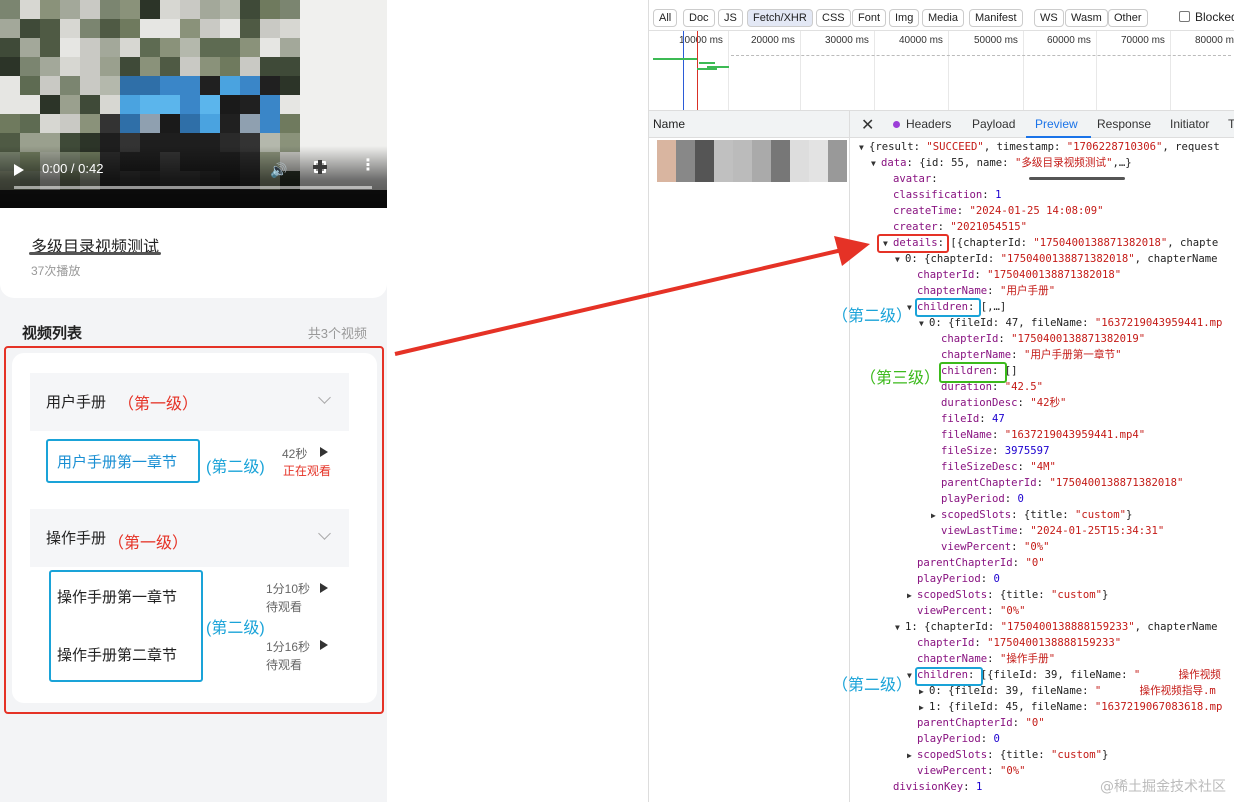  What do you see at coordinates (730, 18) in the screenshot?
I see `filter-js-button: JS` at bounding box center [730, 18].